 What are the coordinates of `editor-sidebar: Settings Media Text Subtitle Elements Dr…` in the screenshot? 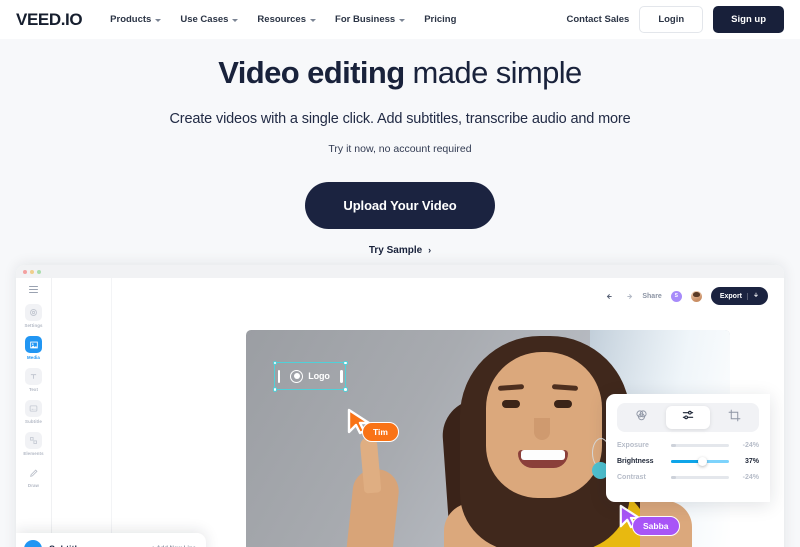 It's located at (34, 412).